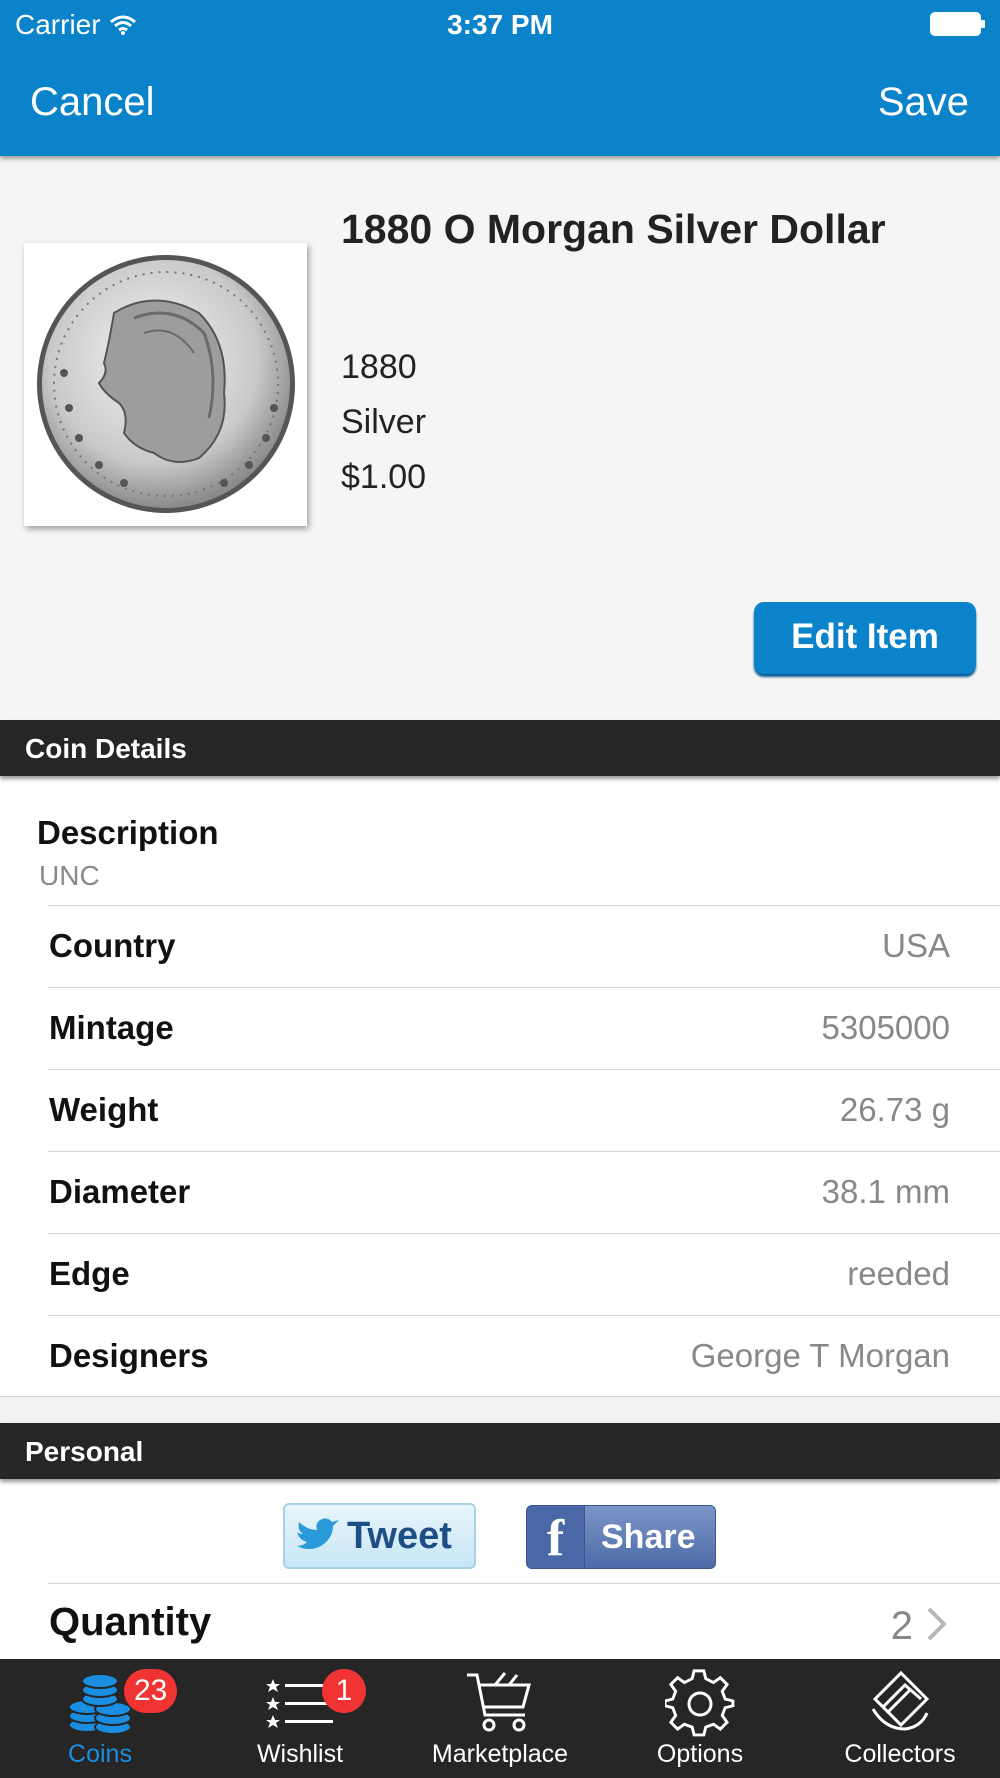 The height and width of the screenshot is (1778, 1000). I want to click on detail-key: Country, so click(112, 945).